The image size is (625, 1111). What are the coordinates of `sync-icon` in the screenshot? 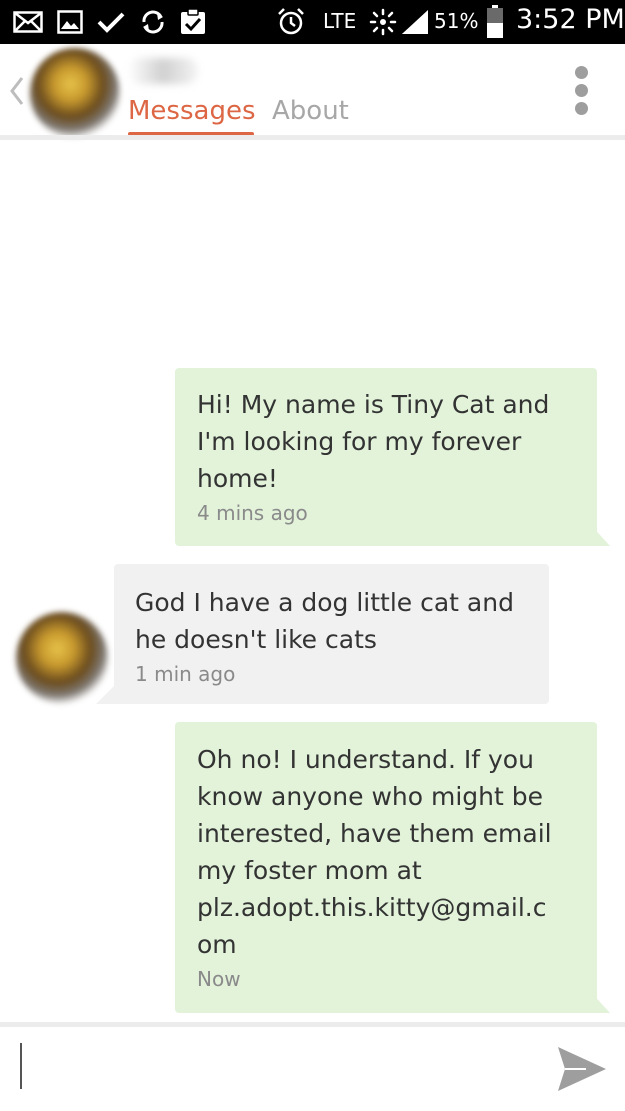 It's located at (153, 22).